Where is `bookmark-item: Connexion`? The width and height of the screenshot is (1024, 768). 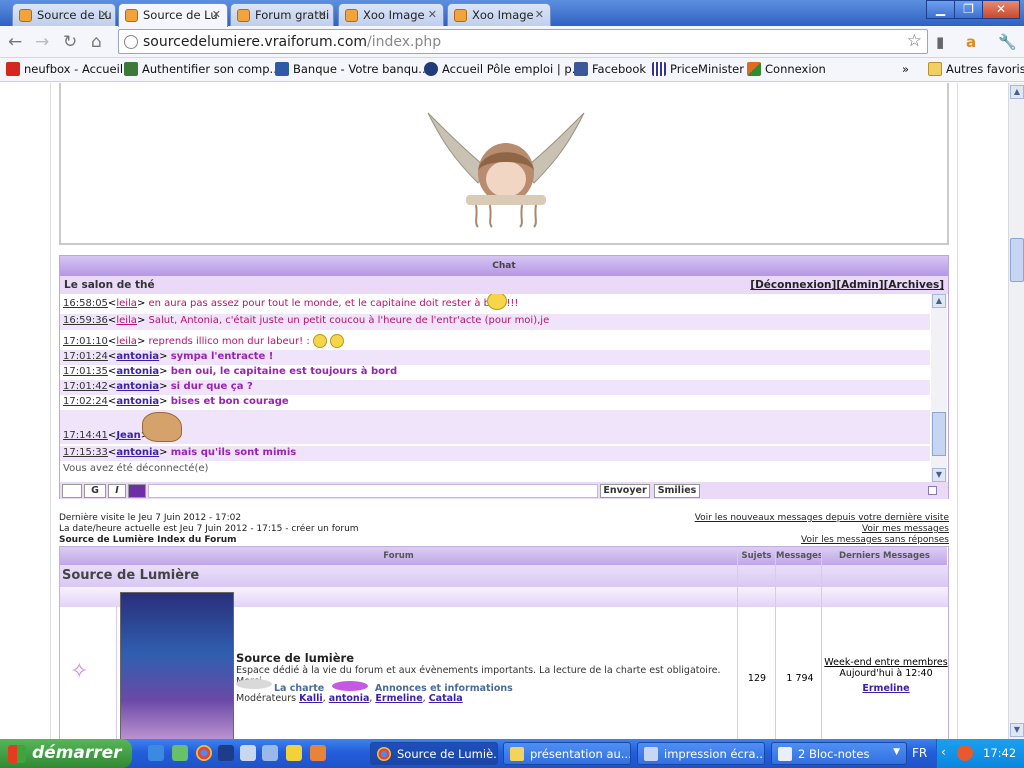
bookmark-item: Connexion is located at coordinates (786, 69).